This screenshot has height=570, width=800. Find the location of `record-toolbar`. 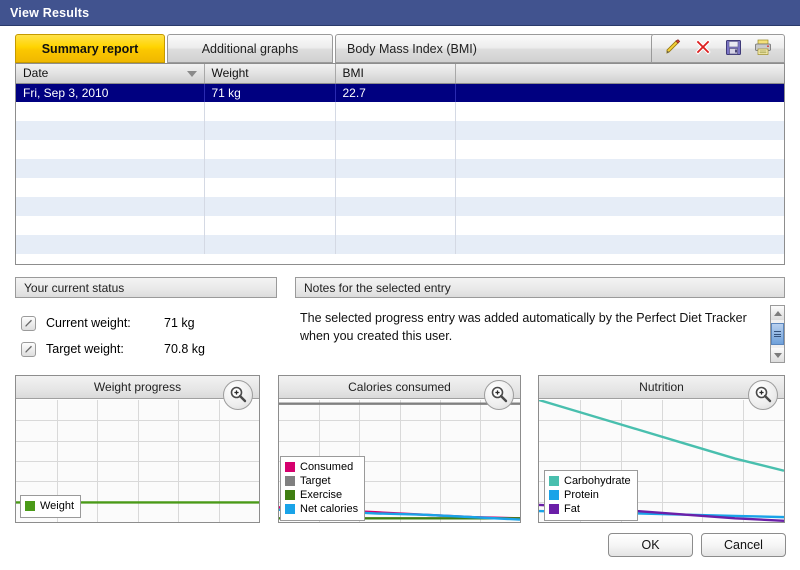

record-toolbar is located at coordinates (718, 48).